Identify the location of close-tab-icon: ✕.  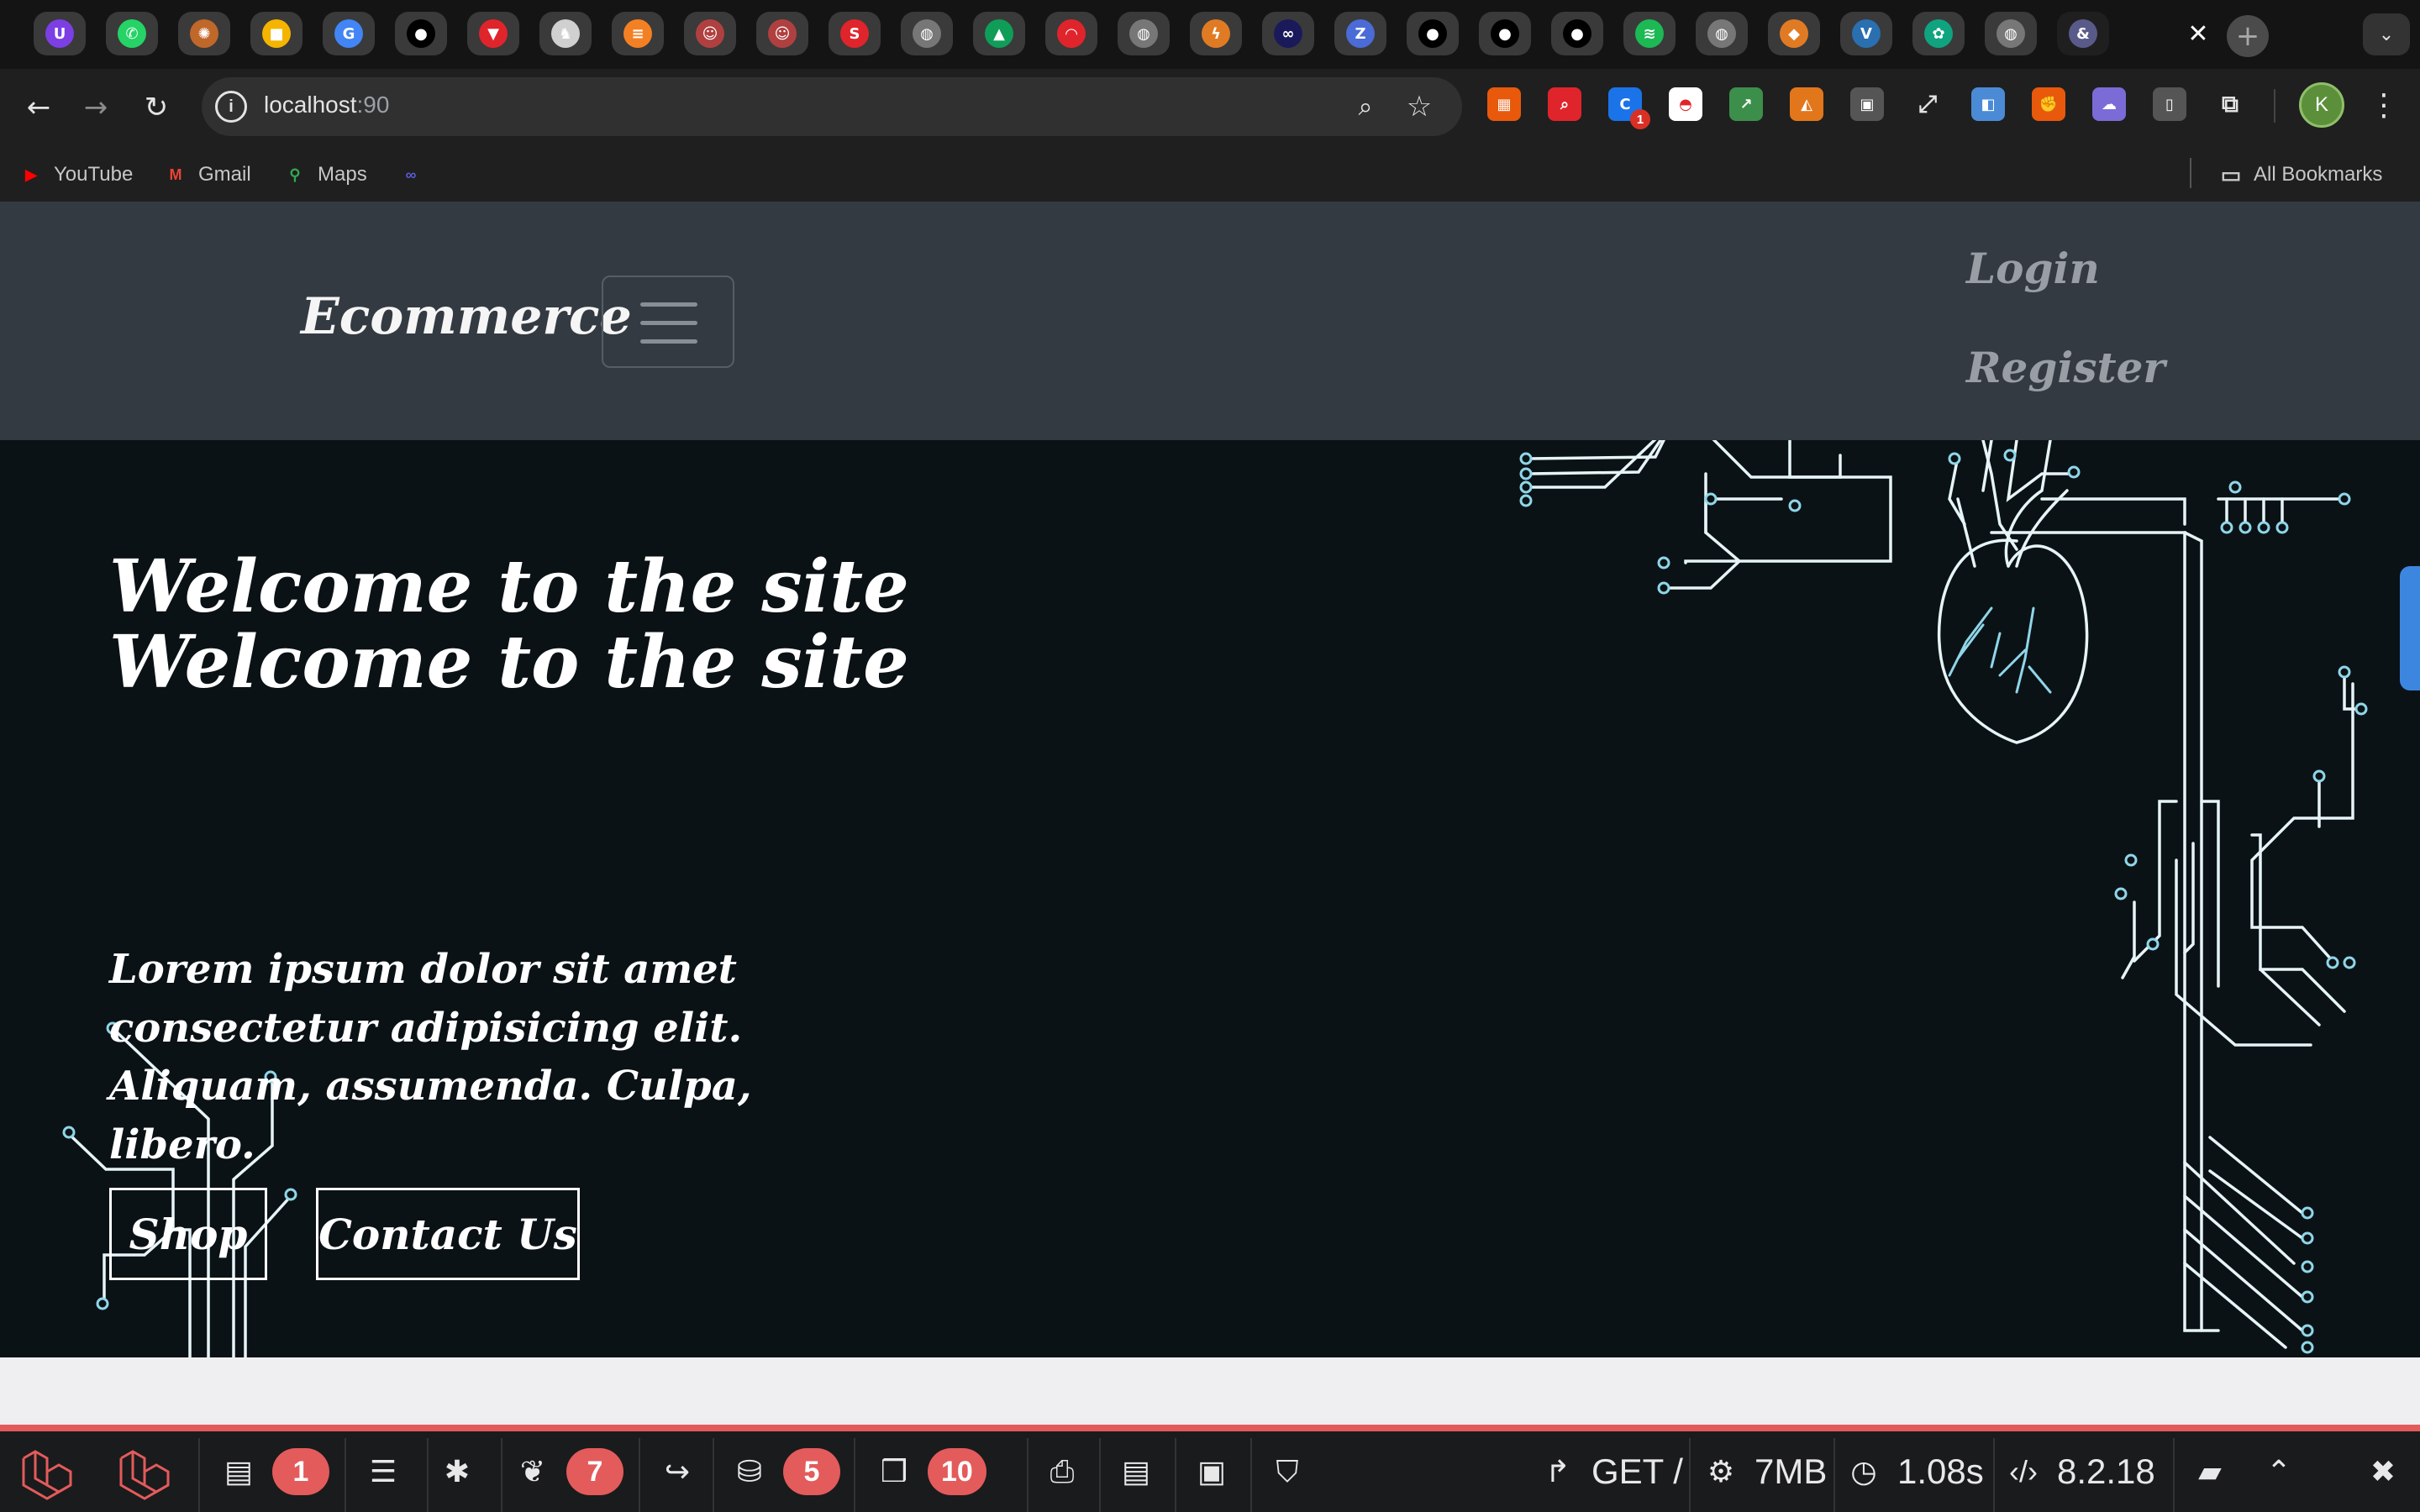
(2198, 33).